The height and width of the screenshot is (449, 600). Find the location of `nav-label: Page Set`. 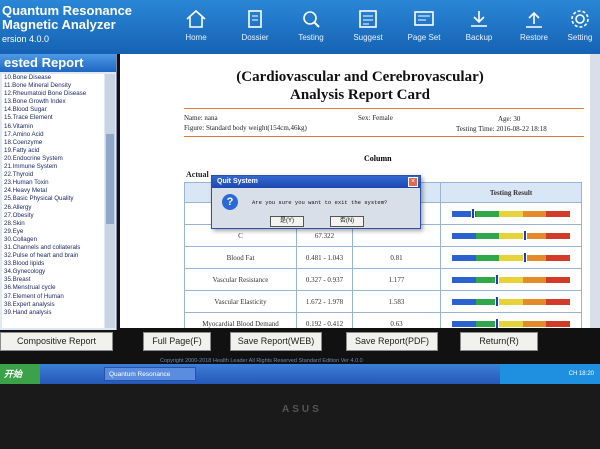

nav-label: Page Set is located at coordinates (424, 37).